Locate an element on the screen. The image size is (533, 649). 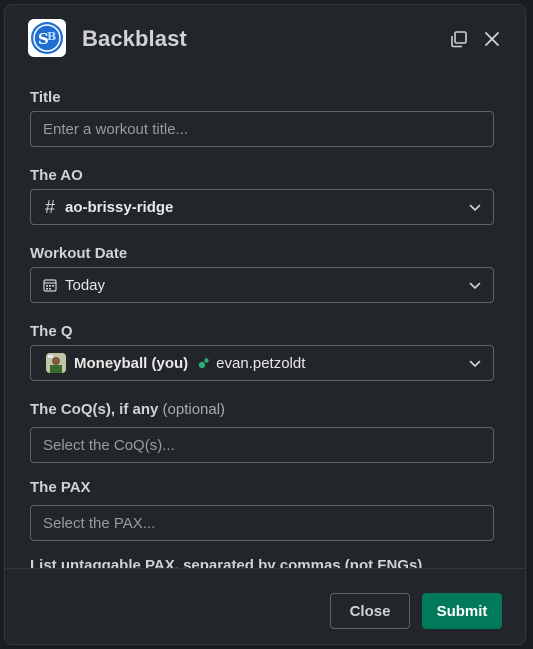
app-logo: S B is located at coordinates (47, 38).